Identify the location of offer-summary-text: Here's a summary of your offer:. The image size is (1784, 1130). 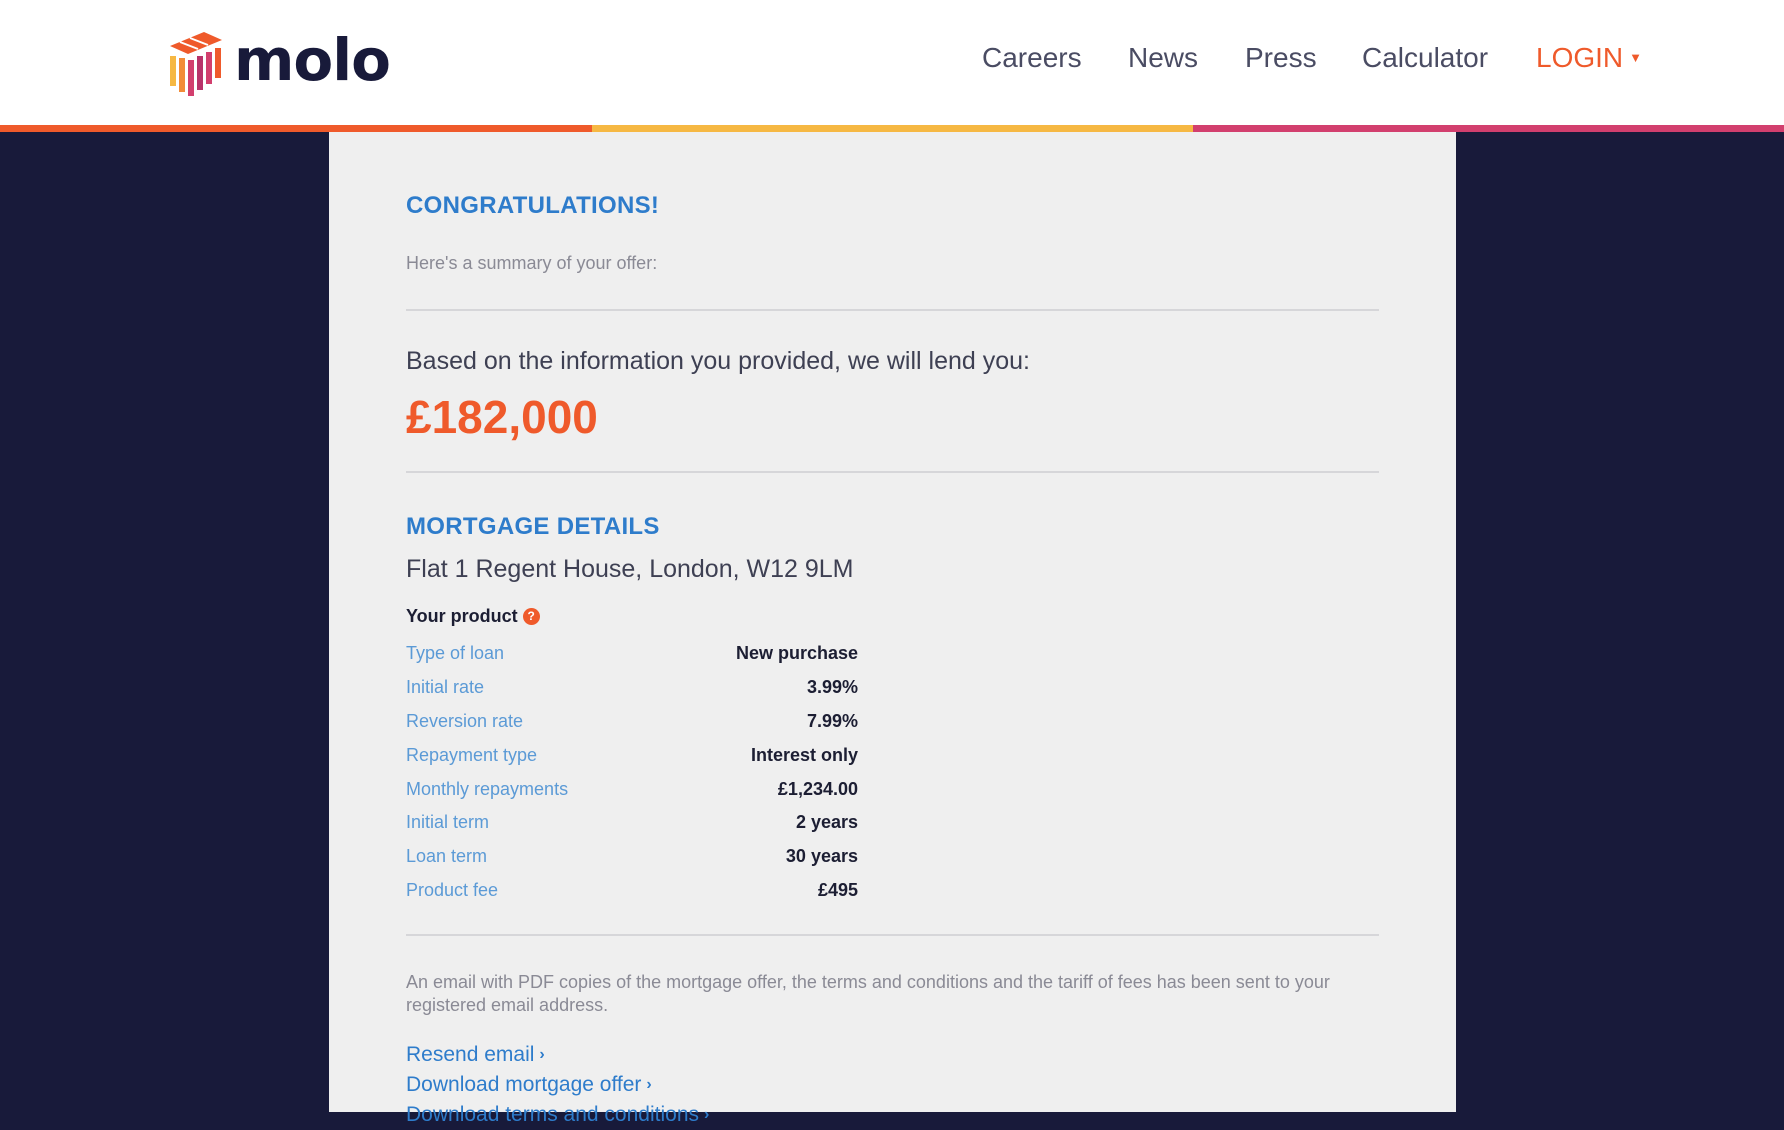
(532, 263).